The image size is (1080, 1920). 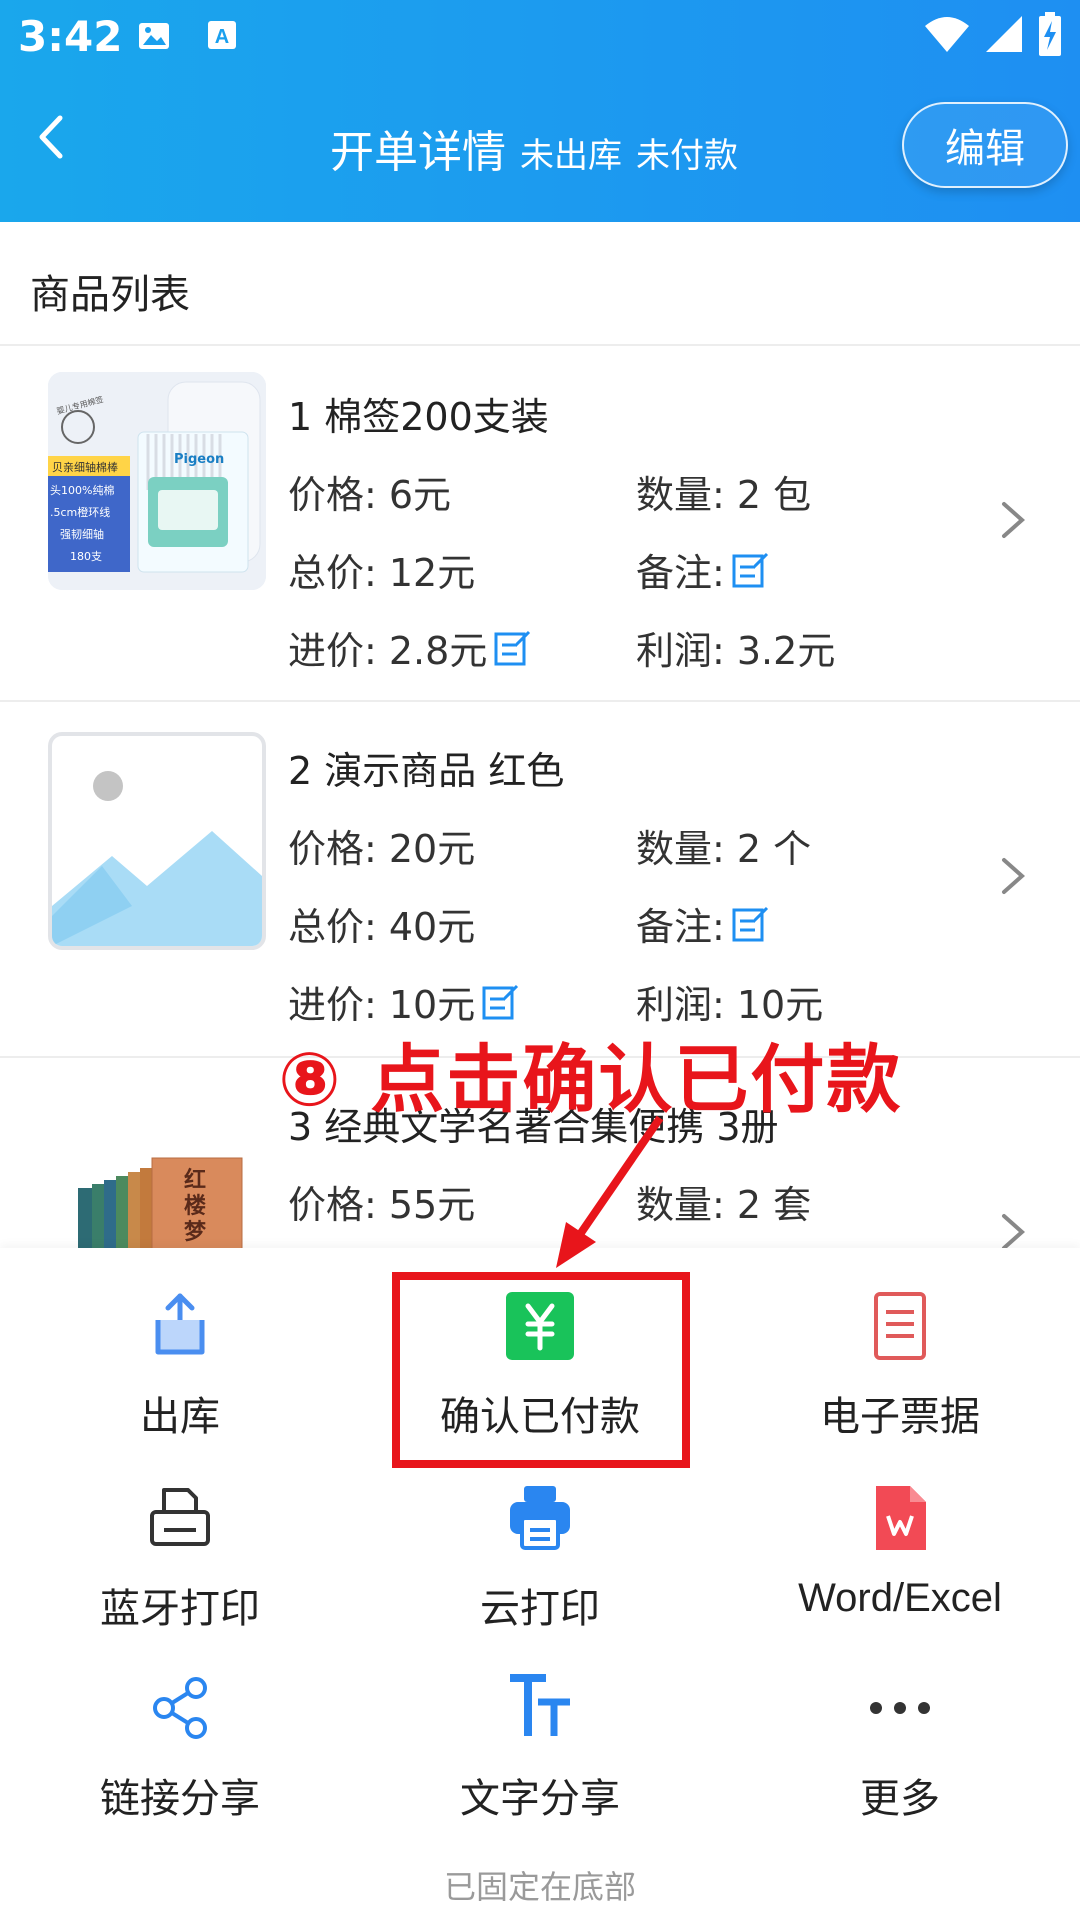 What do you see at coordinates (382, 927) in the screenshot?
I see `item-total: 总价: 40元` at bounding box center [382, 927].